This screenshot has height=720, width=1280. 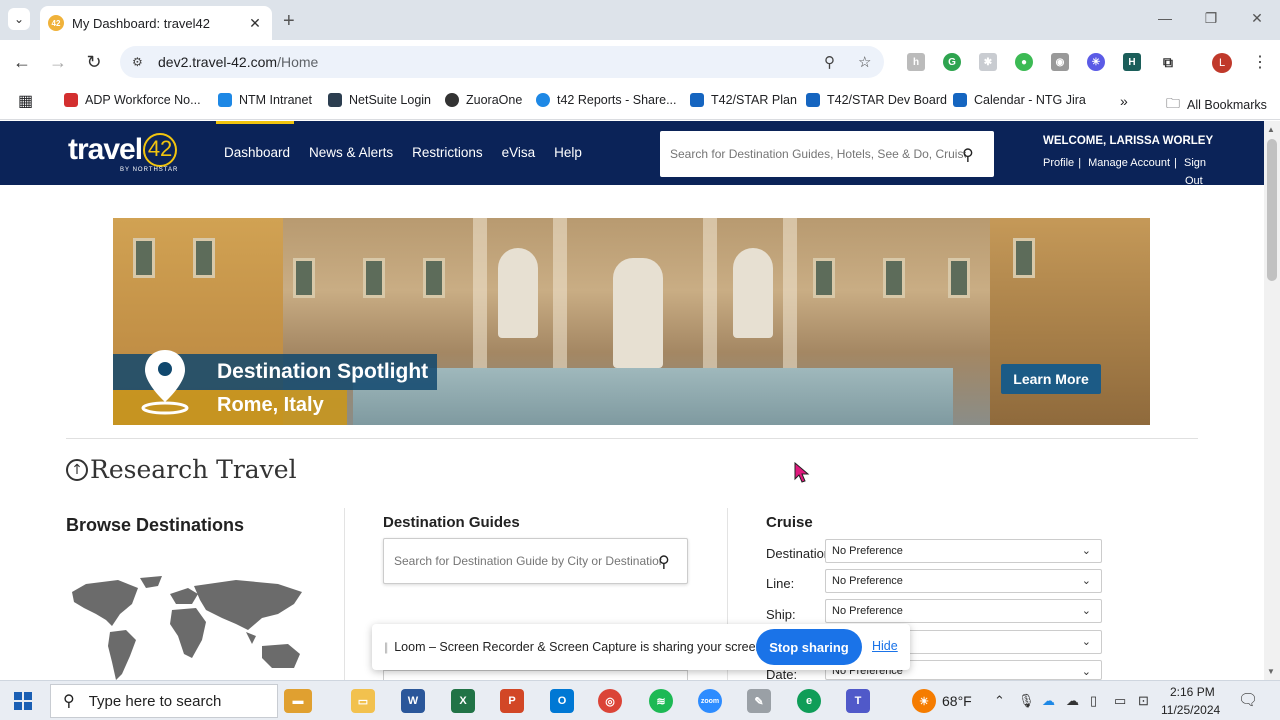 What do you see at coordinates (1216, 105) in the screenshot?
I see `all-bookmarks-folder: 🗀 All Bookmarks` at bounding box center [1216, 105].